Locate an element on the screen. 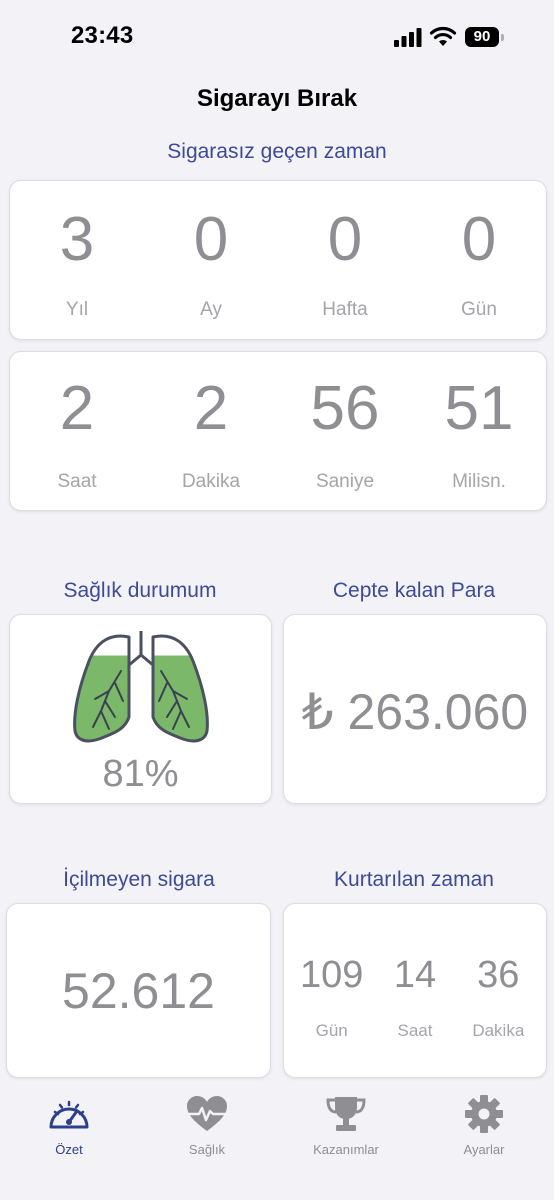 The height and width of the screenshot is (1200, 554). saved-label: Dakika is located at coordinates (498, 1030).